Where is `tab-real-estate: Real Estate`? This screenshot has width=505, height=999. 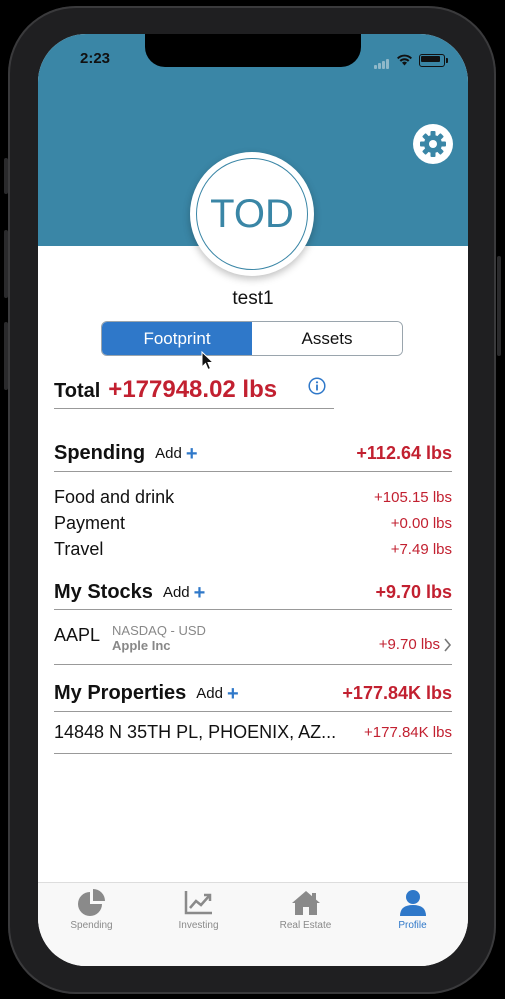 tab-real-estate: Real Estate is located at coordinates (305, 910).